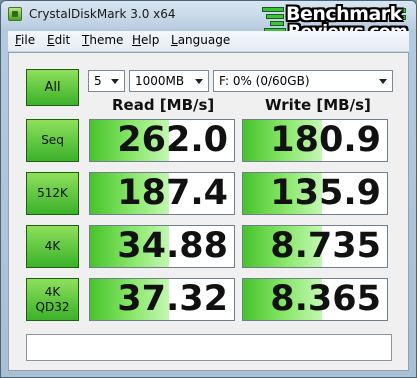 This screenshot has height=378, width=417. Describe the element at coordinates (172, 299) in the screenshot. I see `read-value: 37.32` at that location.